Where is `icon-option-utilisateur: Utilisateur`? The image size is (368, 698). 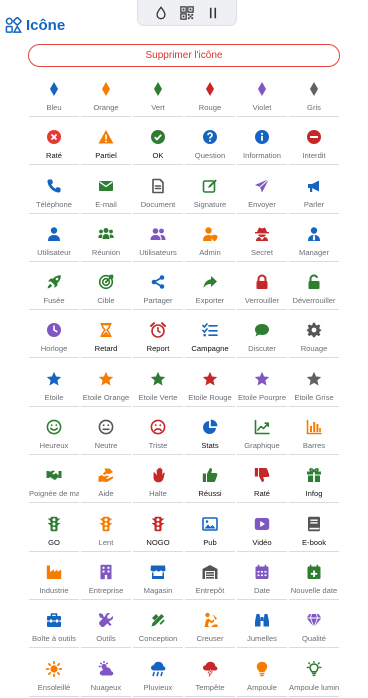
icon-option-utilisateur: Utilisateur is located at coordinates (54, 243).